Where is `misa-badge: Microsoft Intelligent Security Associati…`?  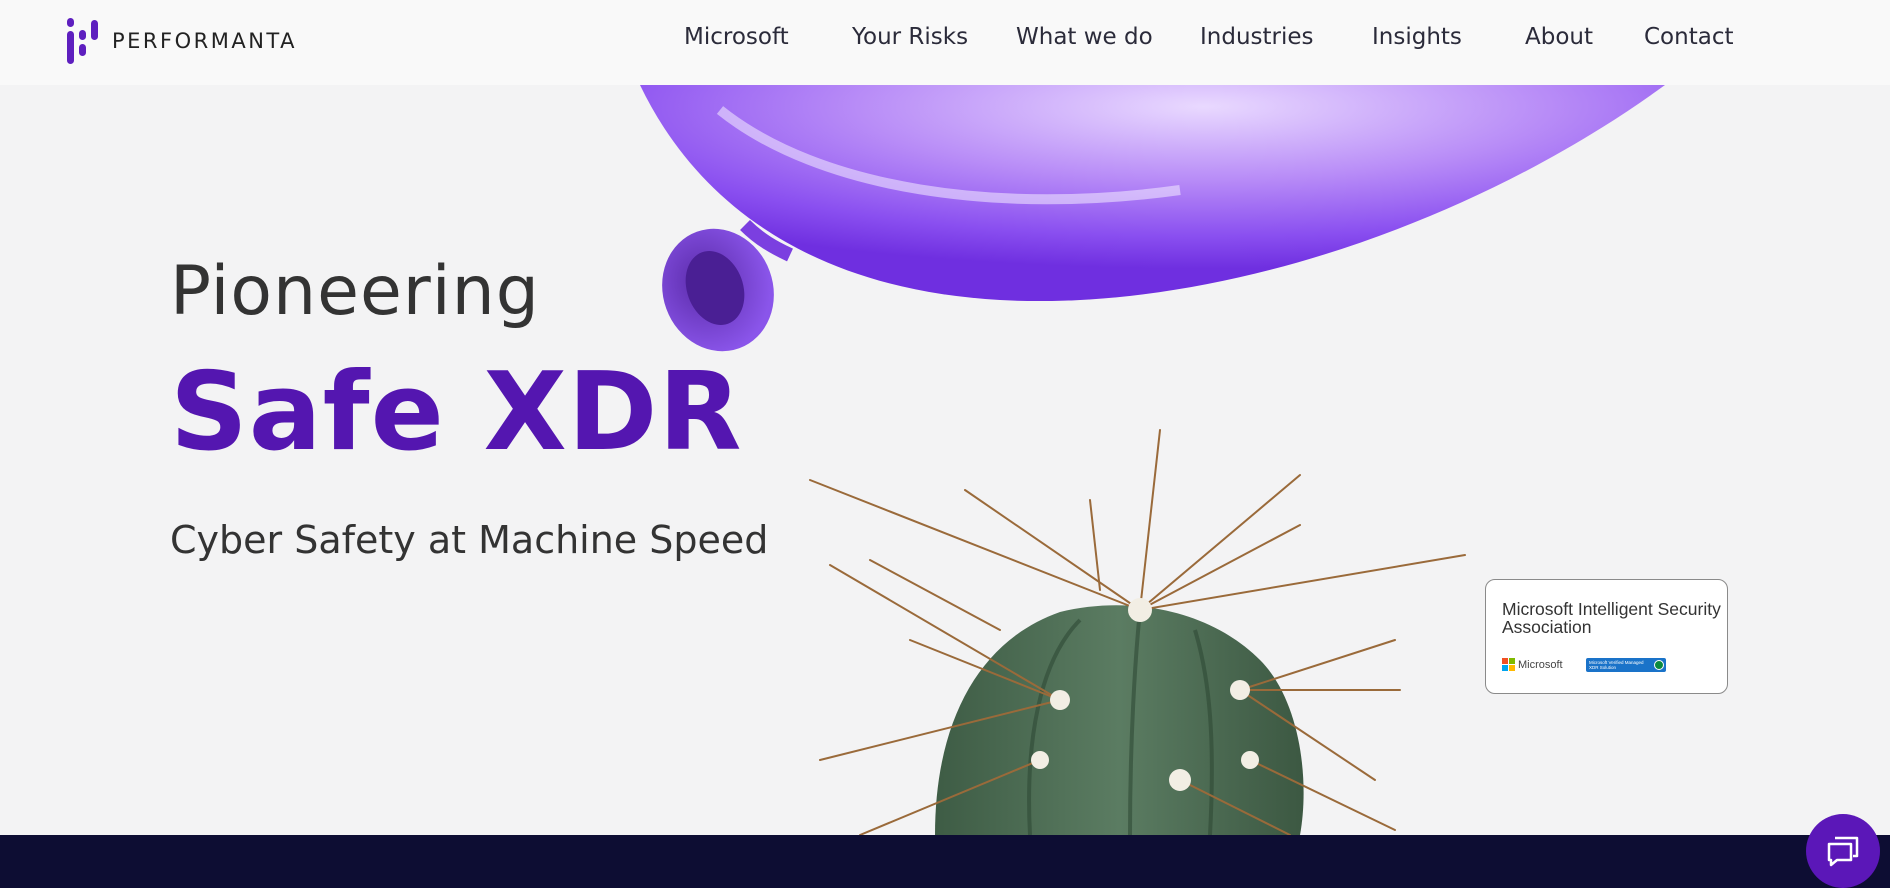 misa-badge: Microsoft Intelligent Security Associati… is located at coordinates (1606, 636).